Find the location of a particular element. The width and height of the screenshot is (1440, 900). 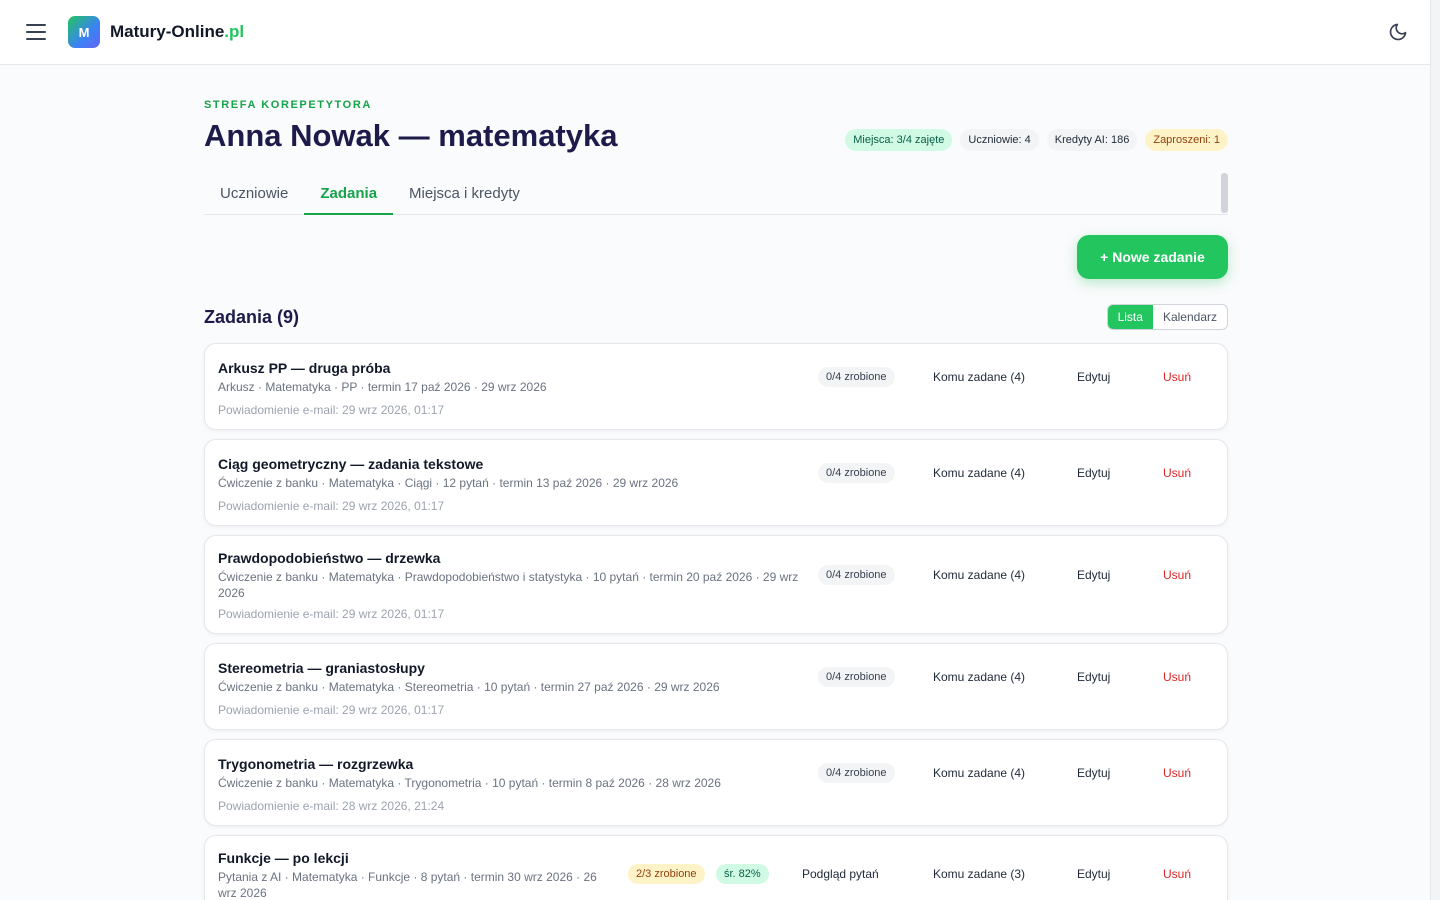

task-title: Ciąg geometryczny — zadania tekstowe is located at coordinates (351, 464).